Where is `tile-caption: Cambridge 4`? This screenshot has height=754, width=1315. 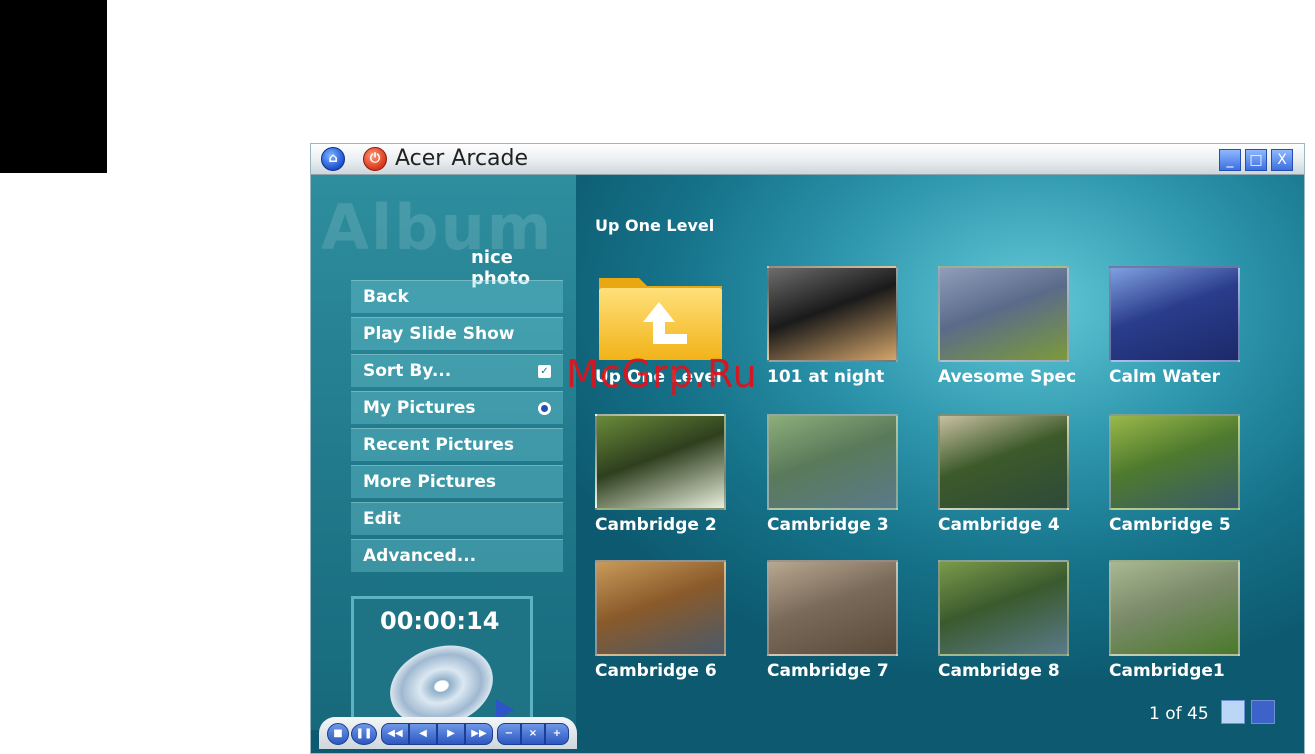 tile-caption: Cambridge 4 is located at coordinates (999, 525).